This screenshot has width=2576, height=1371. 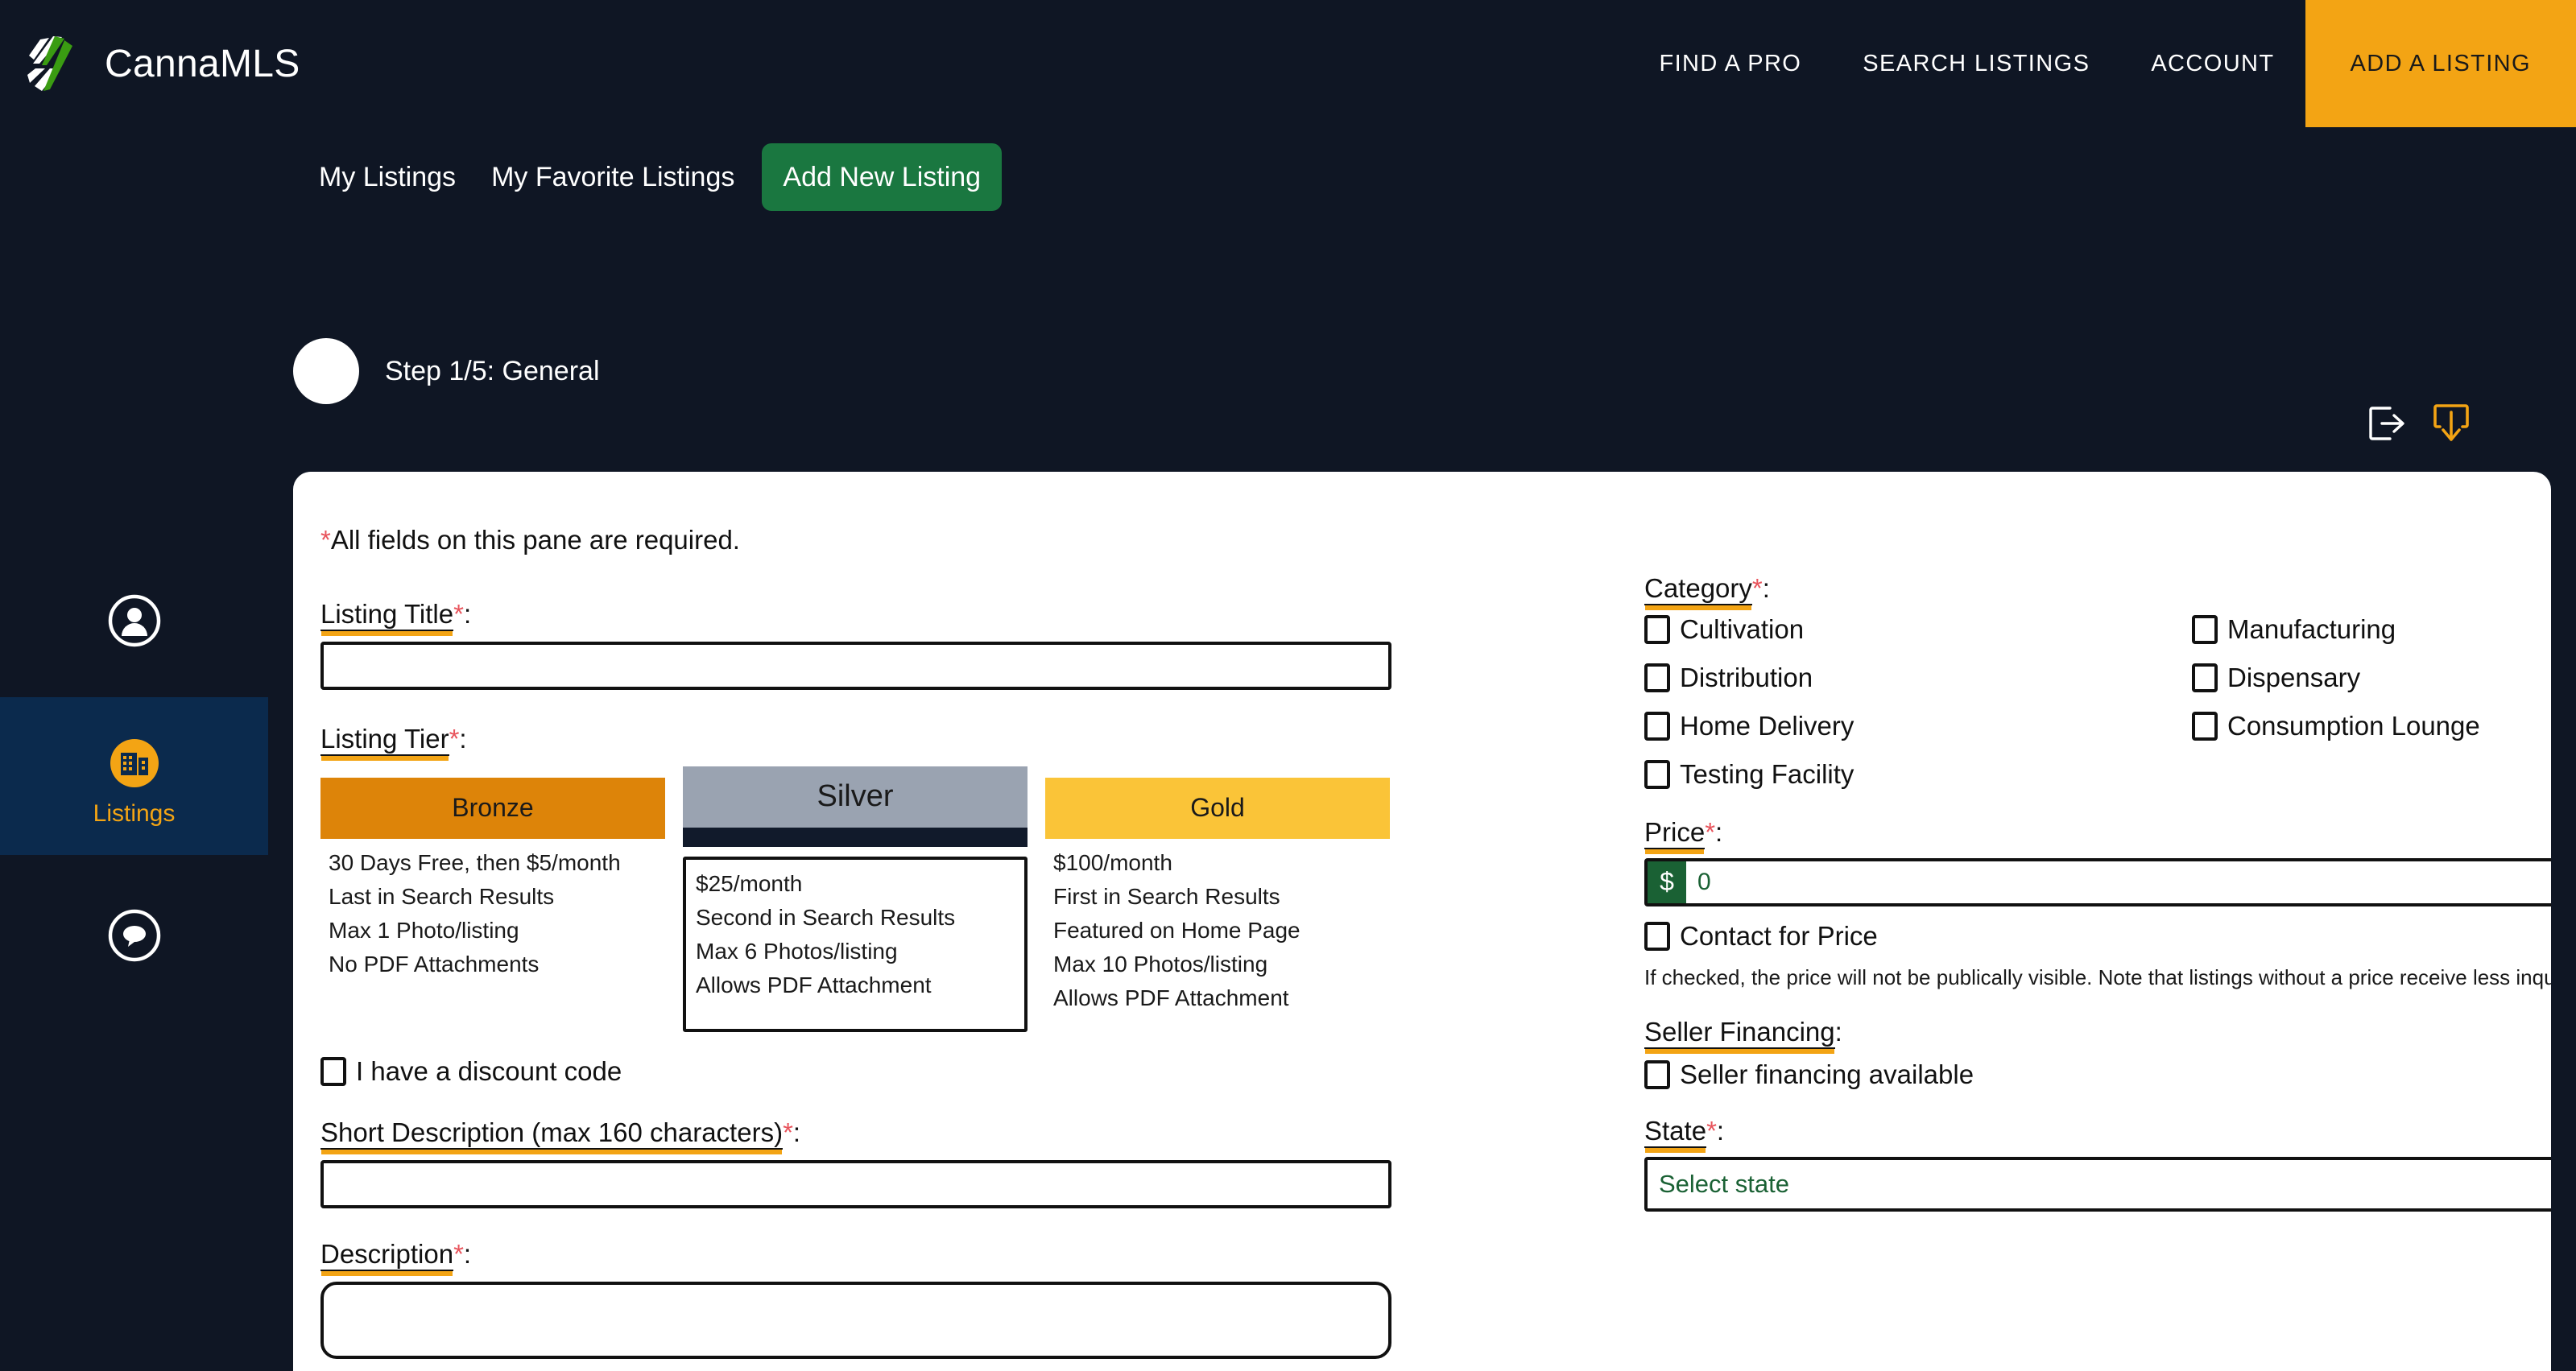 I want to click on tier-feature: 30 Days Free, then $5/month, so click(x=475, y=862).